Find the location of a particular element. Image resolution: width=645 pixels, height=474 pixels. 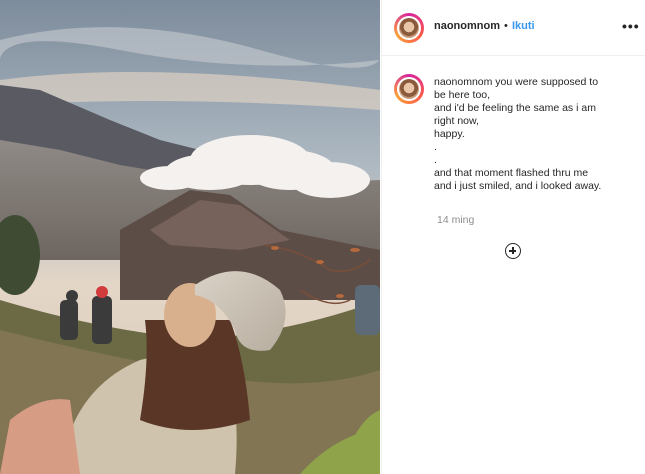

caption-text-line: you were supposed to is located at coordinates (547, 82).